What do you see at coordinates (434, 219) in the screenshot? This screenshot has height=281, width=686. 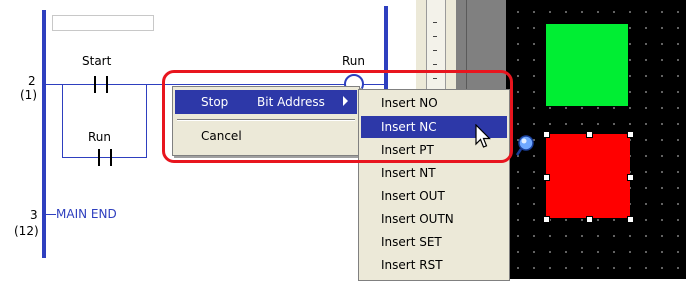 I see `submenu-item-insert-outn: Insert OUTN` at bounding box center [434, 219].